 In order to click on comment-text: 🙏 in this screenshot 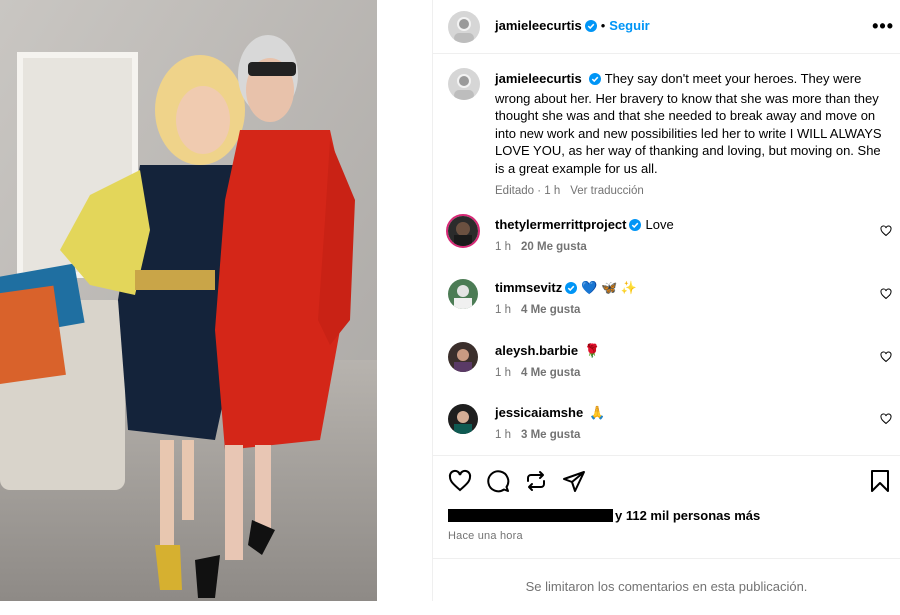, I will do `click(597, 412)`.